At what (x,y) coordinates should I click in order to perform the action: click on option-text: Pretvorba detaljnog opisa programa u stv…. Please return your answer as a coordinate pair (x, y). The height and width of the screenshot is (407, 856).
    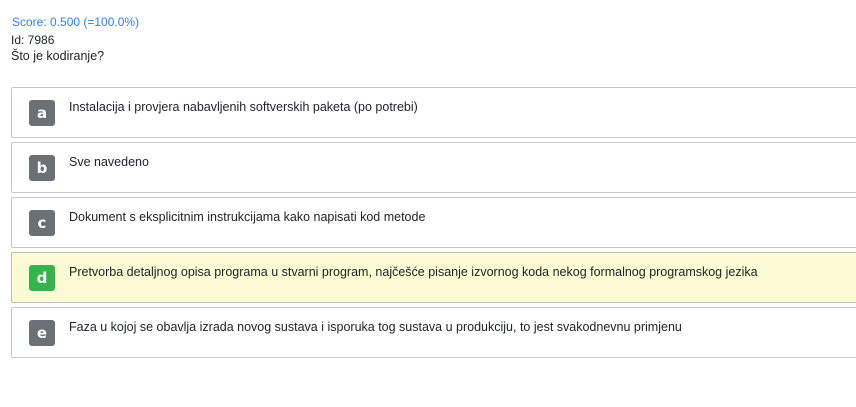
    Looking at the image, I should click on (413, 272).